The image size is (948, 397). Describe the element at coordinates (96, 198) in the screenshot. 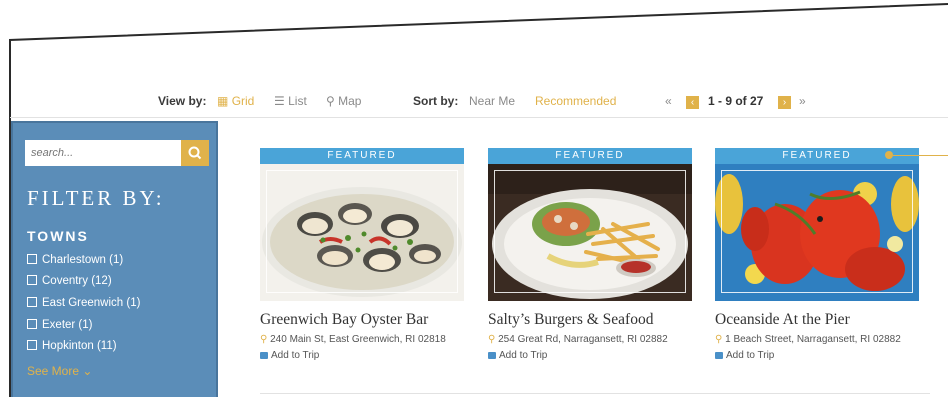

I see `filter-by-heading: FILTER BY:` at that location.